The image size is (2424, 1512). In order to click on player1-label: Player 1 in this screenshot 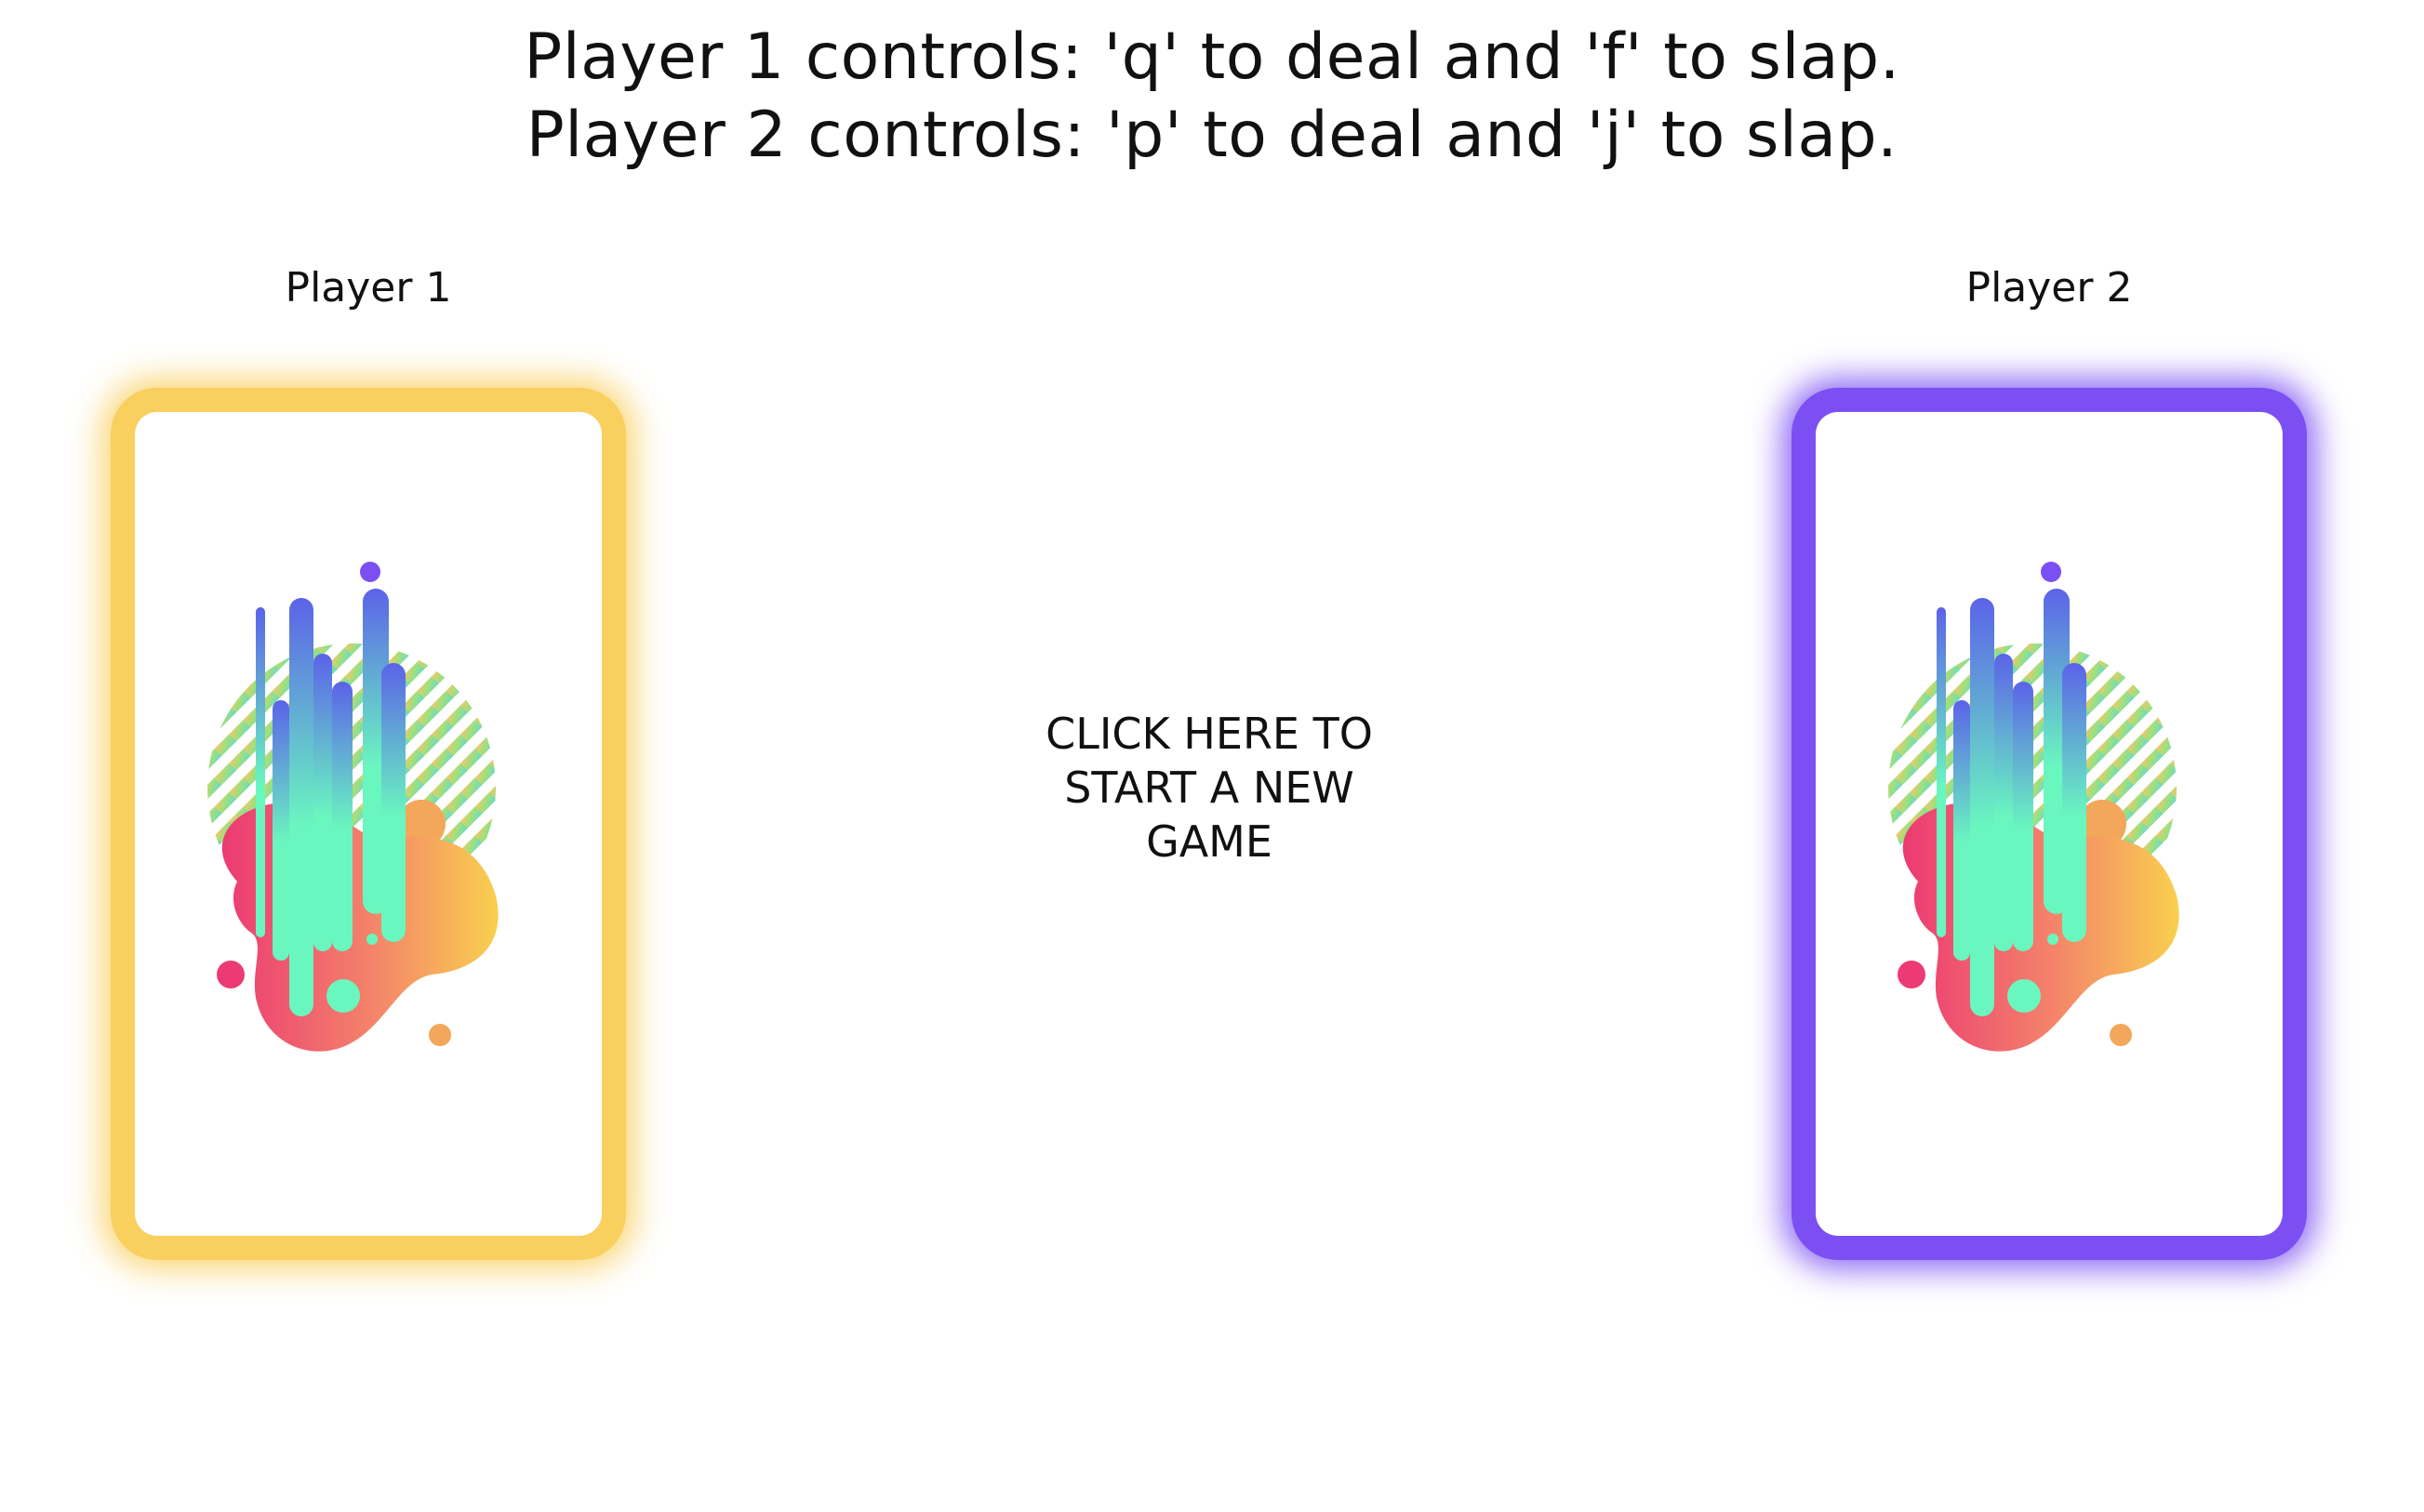, I will do `click(368, 288)`.